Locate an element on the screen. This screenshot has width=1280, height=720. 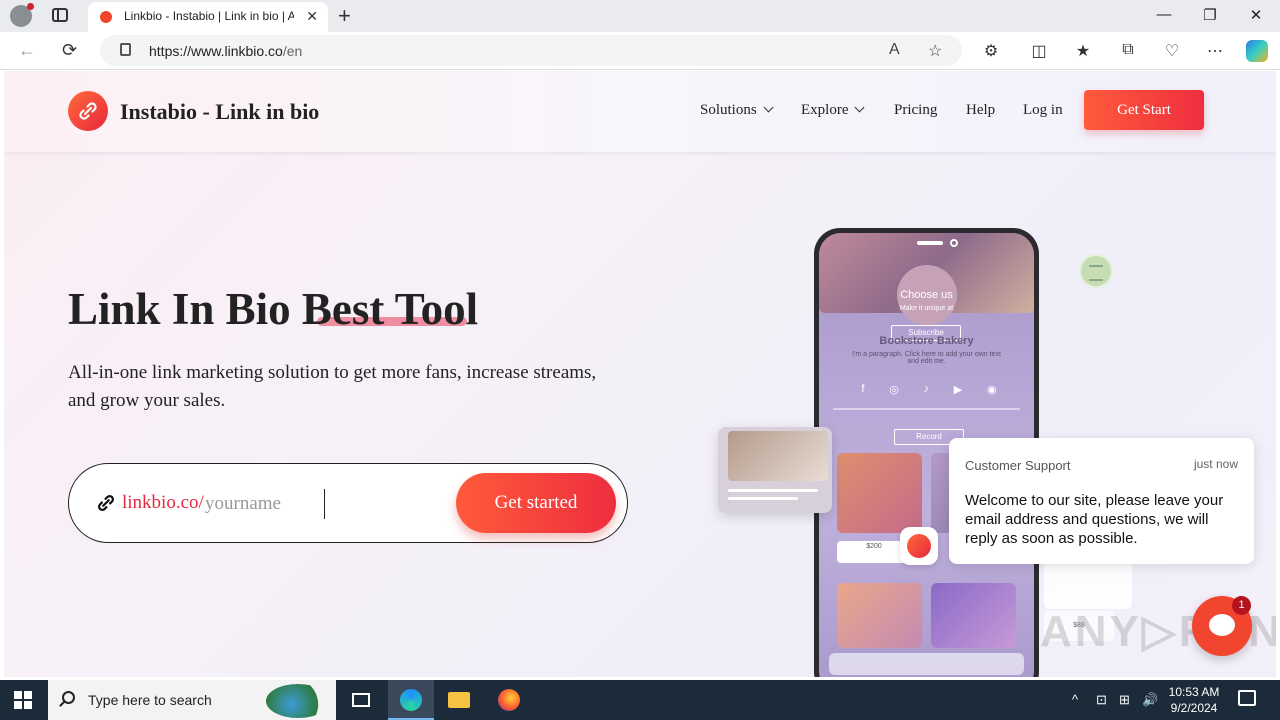
task-view-button is located at coordinates (361, 700).